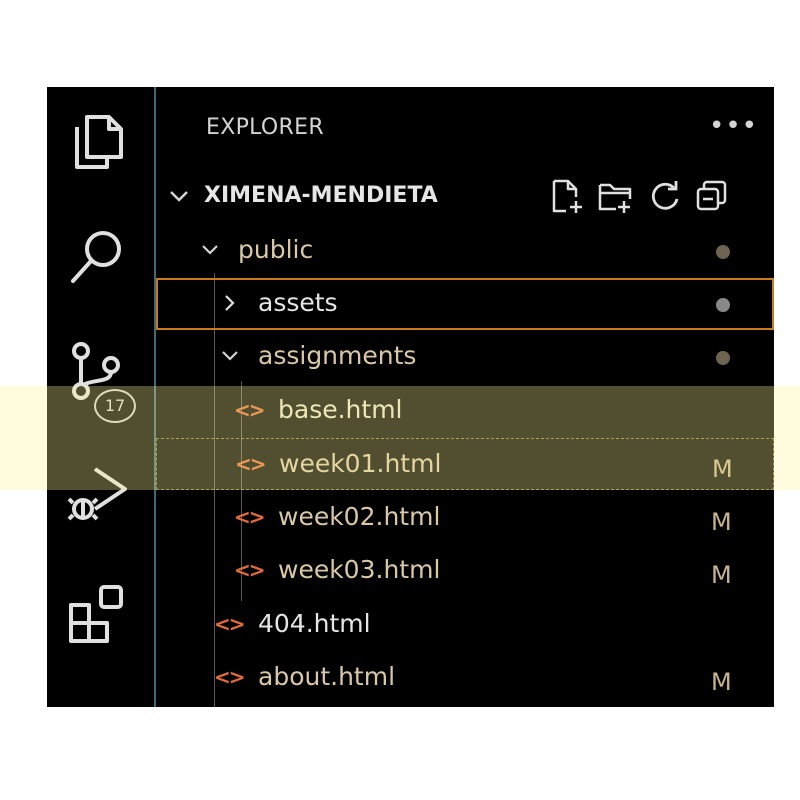  What do you see at coordinates (321, 195) in the screenshot?
I see `workspace-name: XIMENA-MENDIETA` at bounding box center [321, 195].